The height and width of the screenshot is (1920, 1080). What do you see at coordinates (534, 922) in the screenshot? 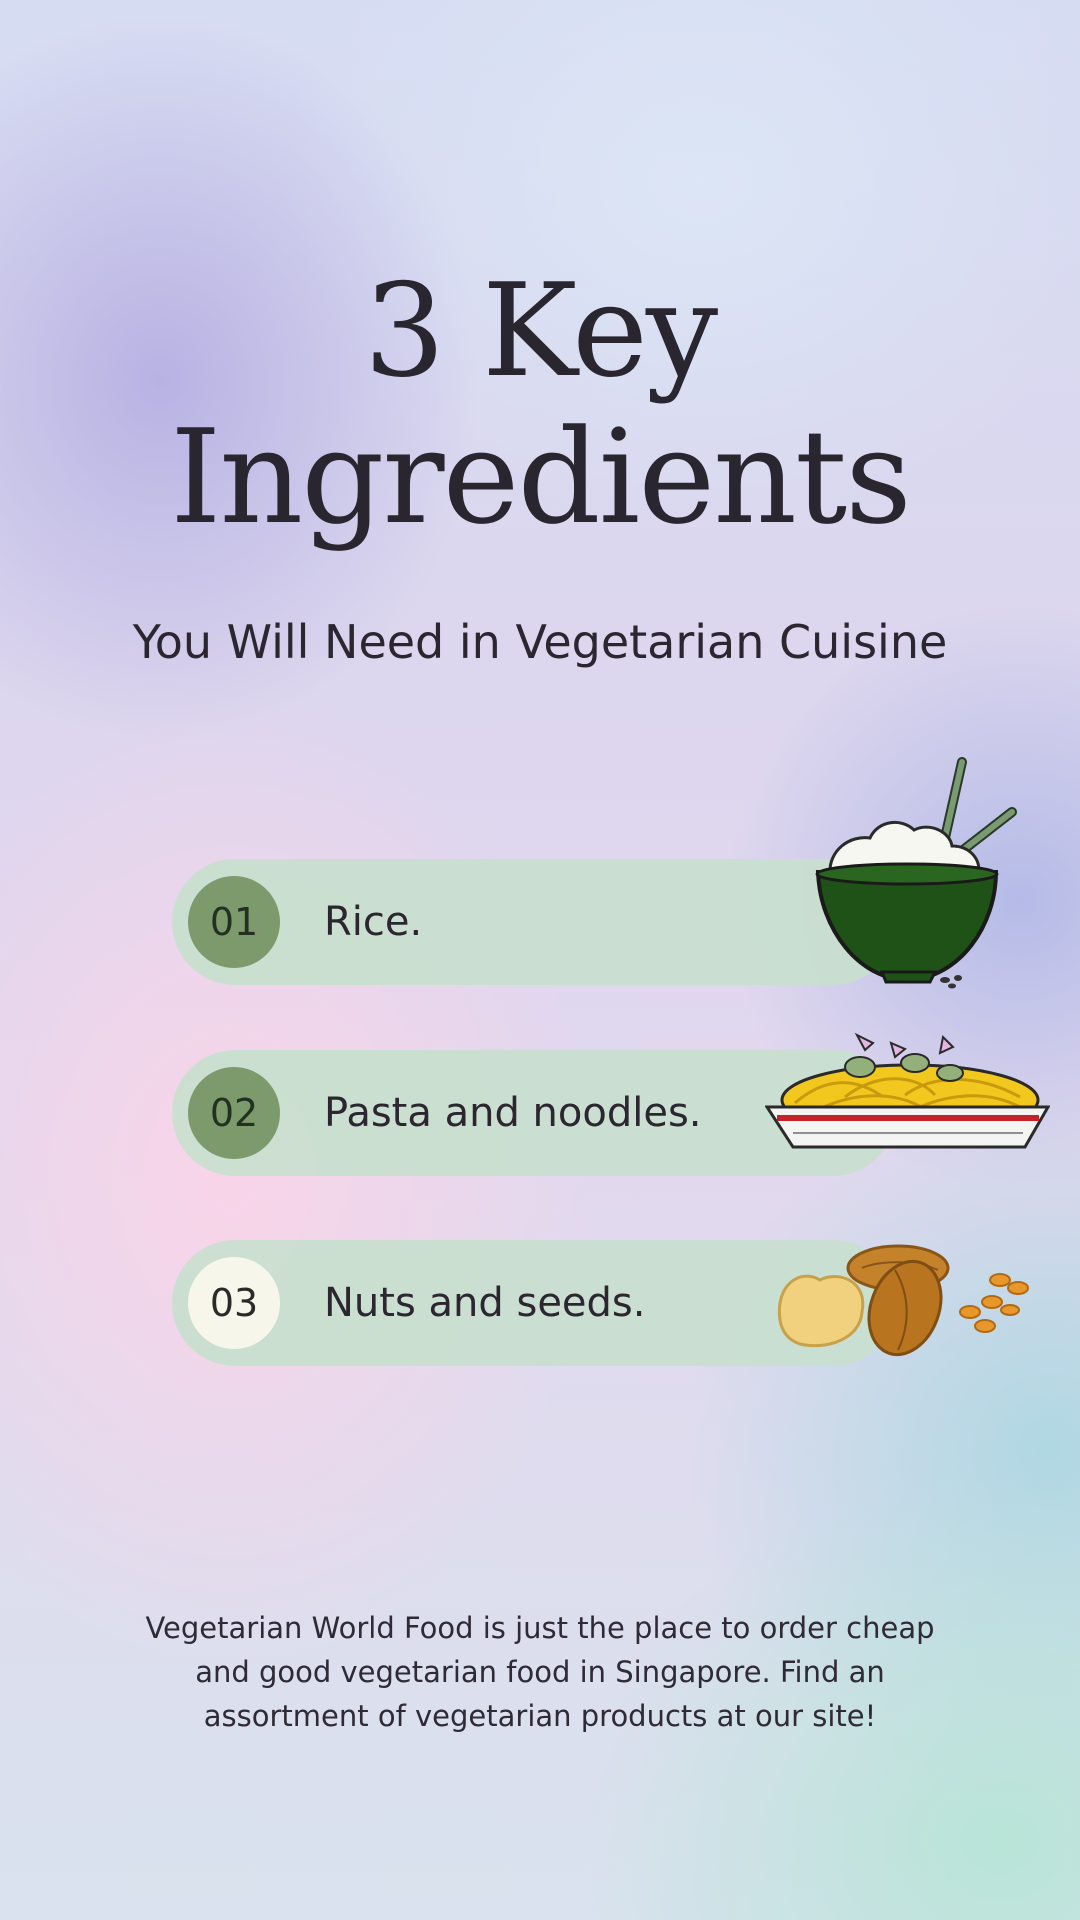
I see `ingredient-item-rice: 01 Rice.` at bounding box center [534, 922].